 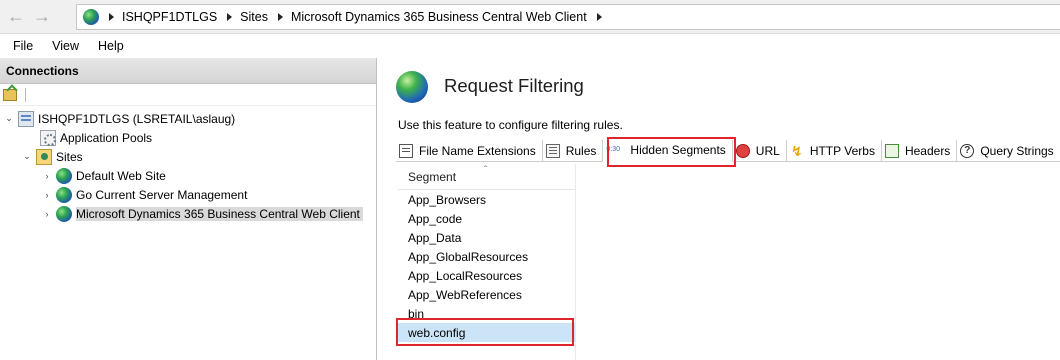 What do you see at coordinates (486, 332) in the screenshot?
I see `list-item-selected: web.config` at bounding box center [486, 332].